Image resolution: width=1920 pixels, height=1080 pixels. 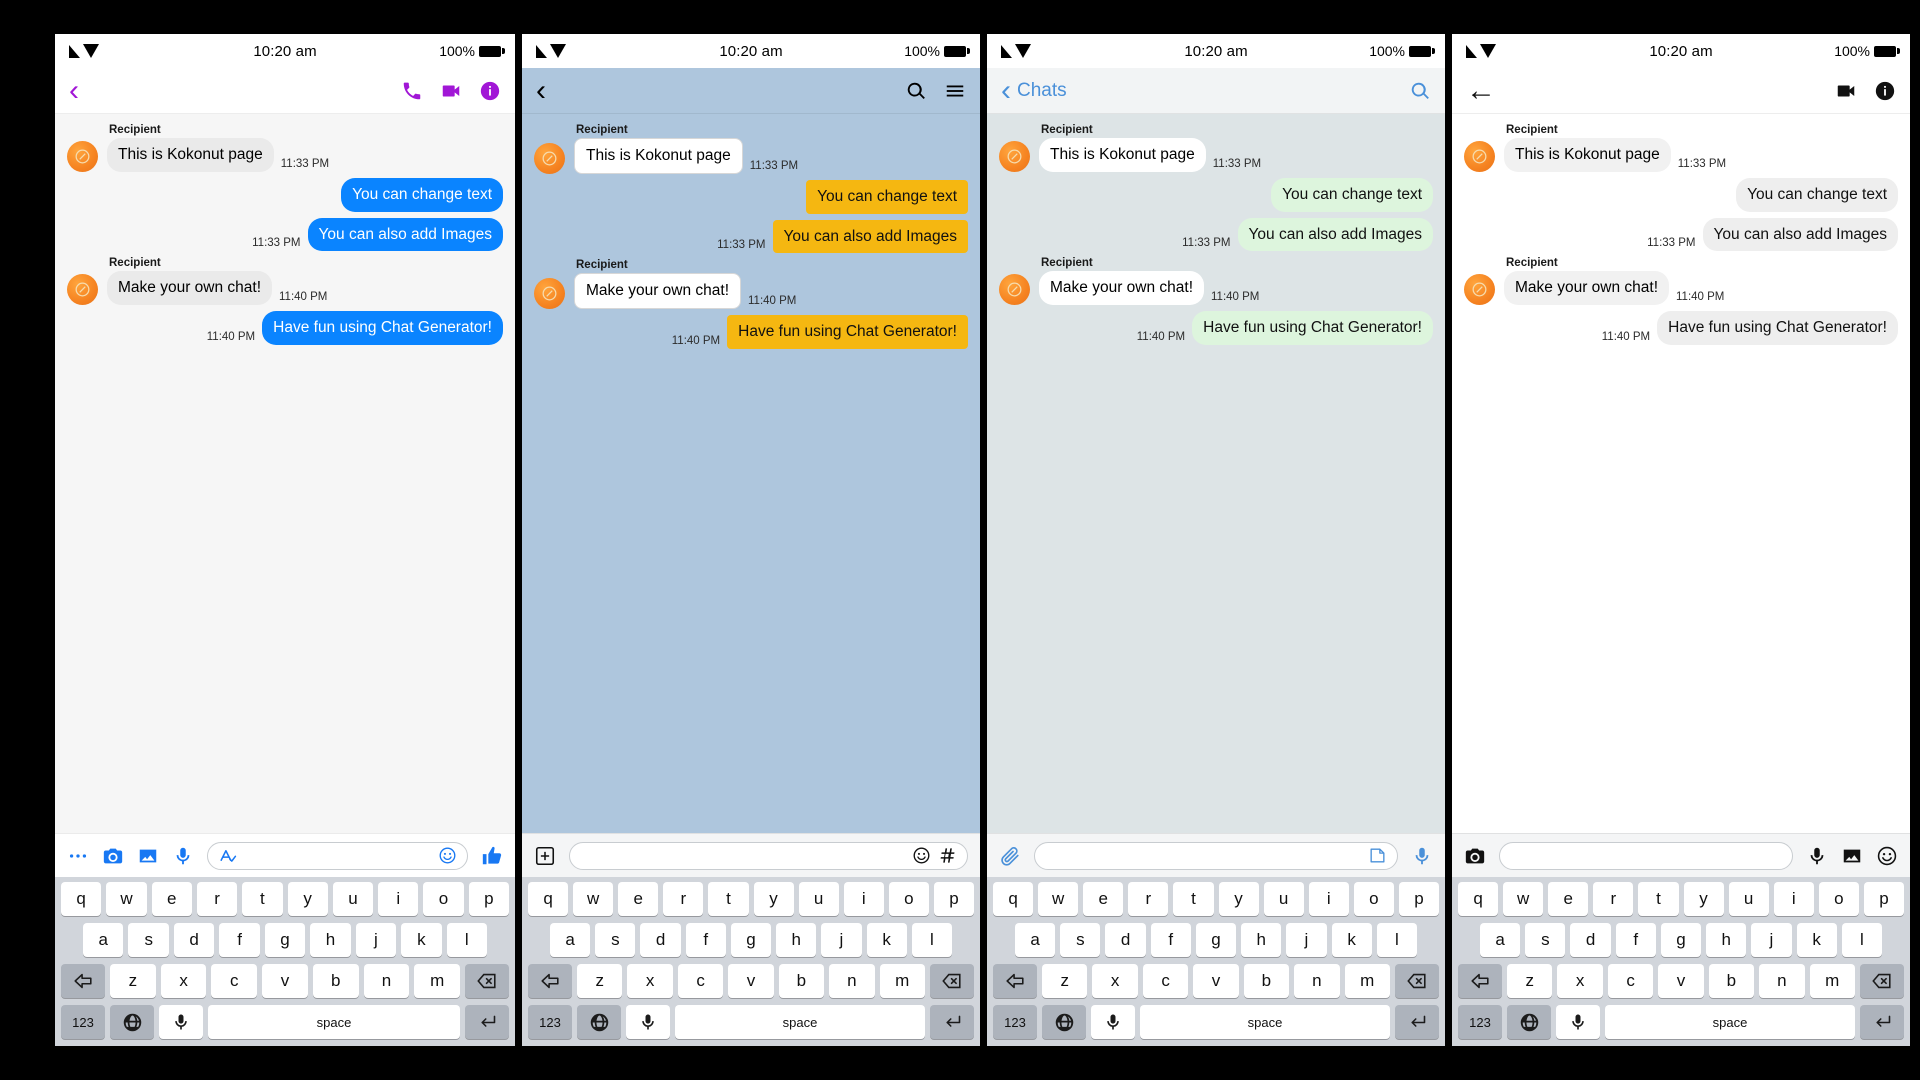 What do you see at coordinates (337, 855) in the screenshot?
I see `message-input` at bounding box center [337, 855].